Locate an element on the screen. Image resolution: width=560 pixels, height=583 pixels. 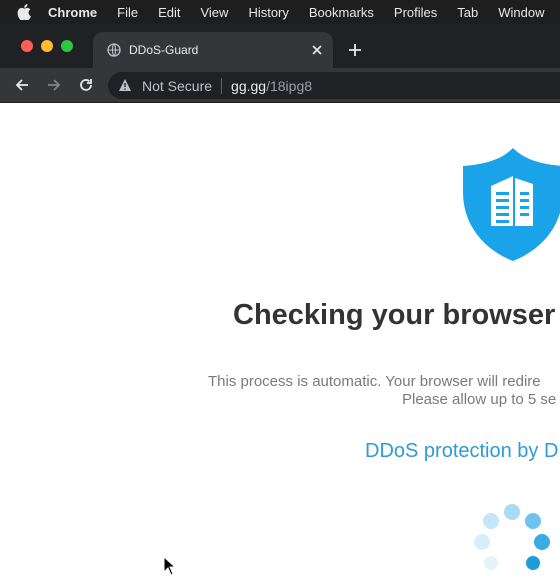
menu-history: History is located at coordinates (268, 12).